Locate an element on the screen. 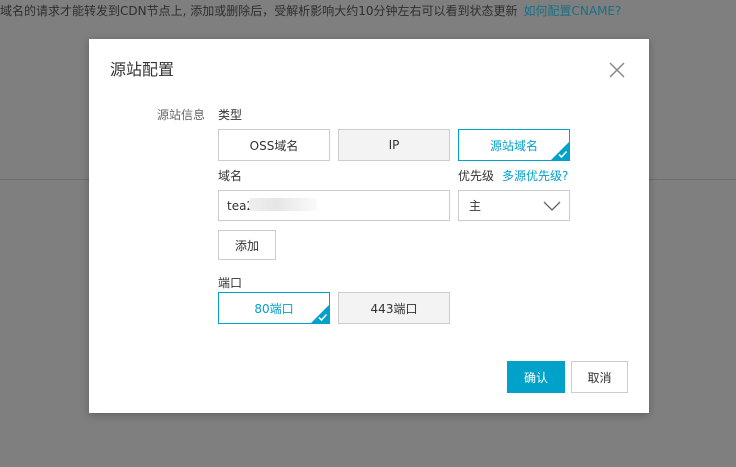 The width and height of the screenshot is (736, 467). chevron-down-icon is located at coordinates (552, 206).